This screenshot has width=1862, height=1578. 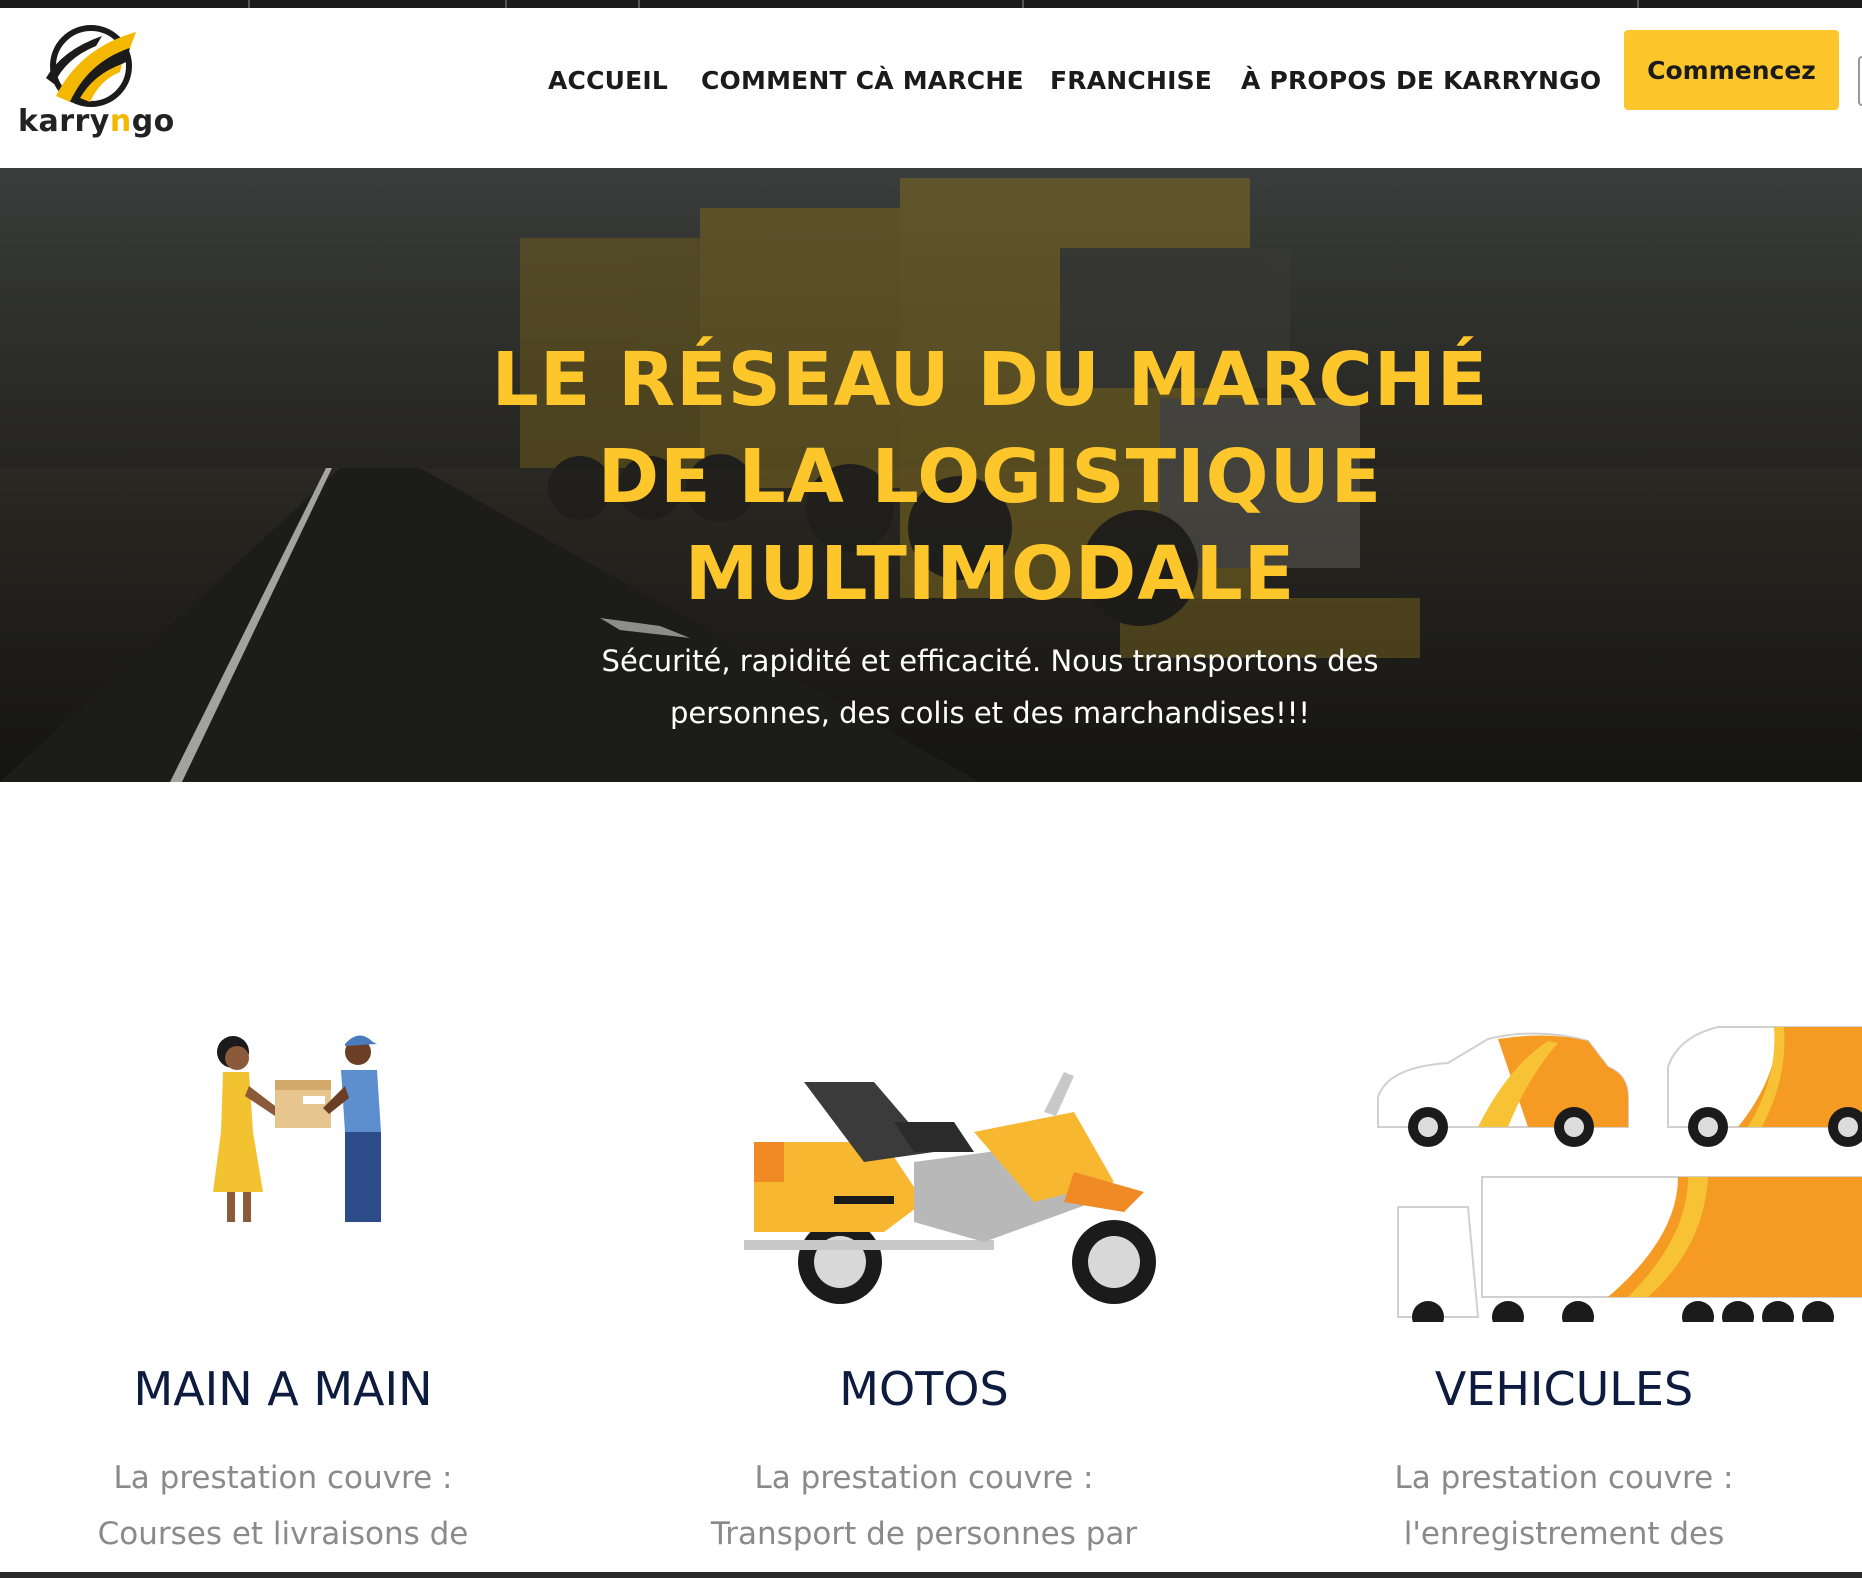 I want to click on service-title: MOTOS, so click(x=924, y=1389).